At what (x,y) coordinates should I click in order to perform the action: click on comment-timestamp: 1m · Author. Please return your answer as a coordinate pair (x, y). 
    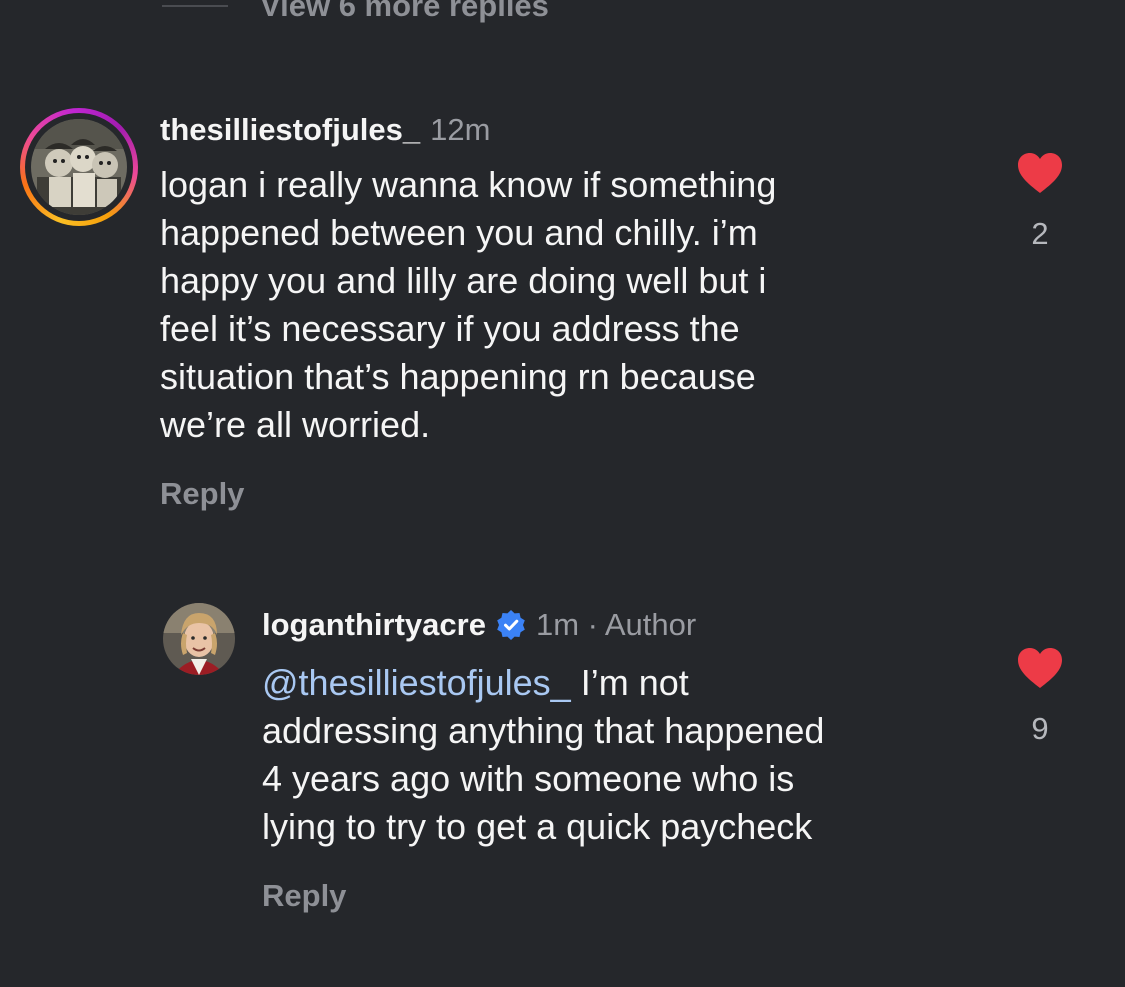
    Looking at the image, I should click on (616, 624).